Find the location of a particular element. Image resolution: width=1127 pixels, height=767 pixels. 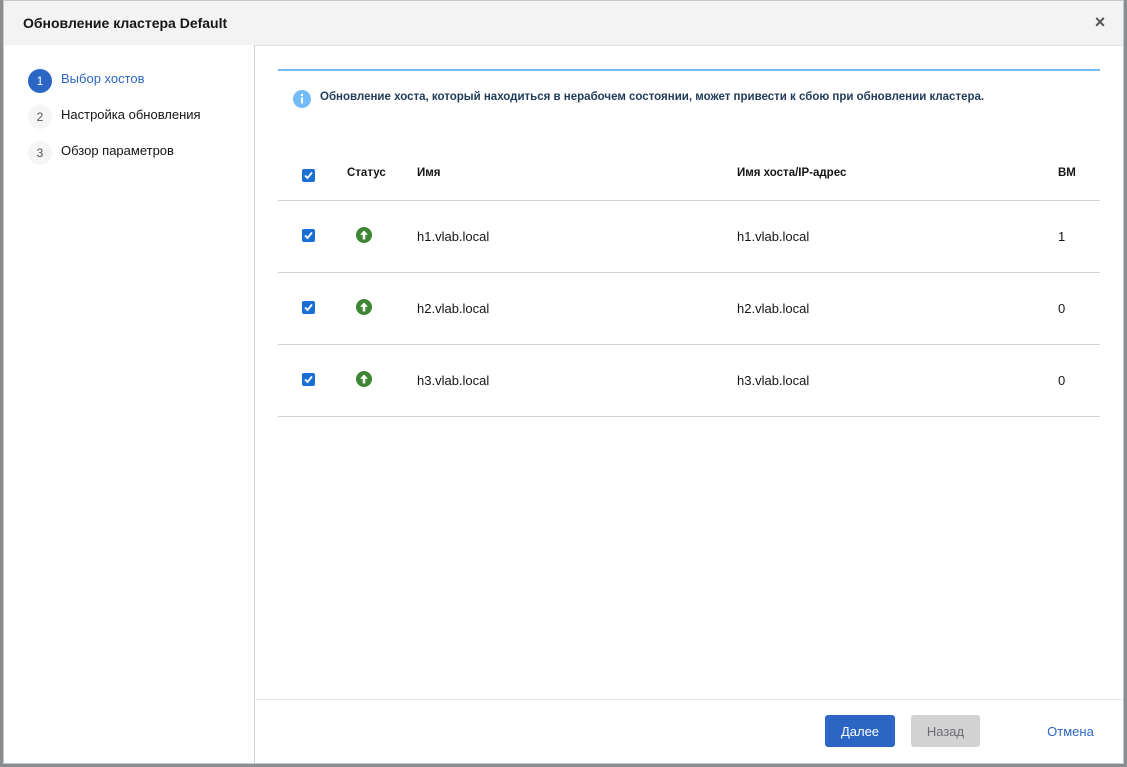

info-icon is located at coordinates (302, 99).